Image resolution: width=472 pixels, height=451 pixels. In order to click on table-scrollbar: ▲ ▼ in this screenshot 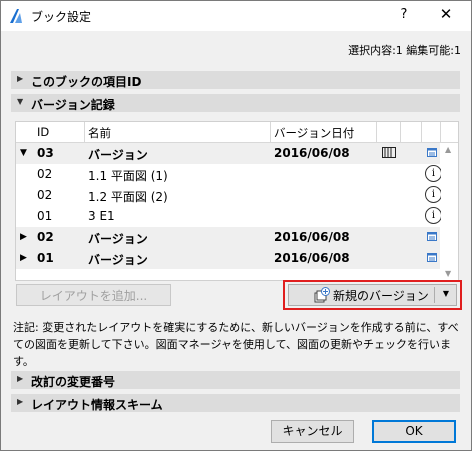, I will do `click(449, 211)`.